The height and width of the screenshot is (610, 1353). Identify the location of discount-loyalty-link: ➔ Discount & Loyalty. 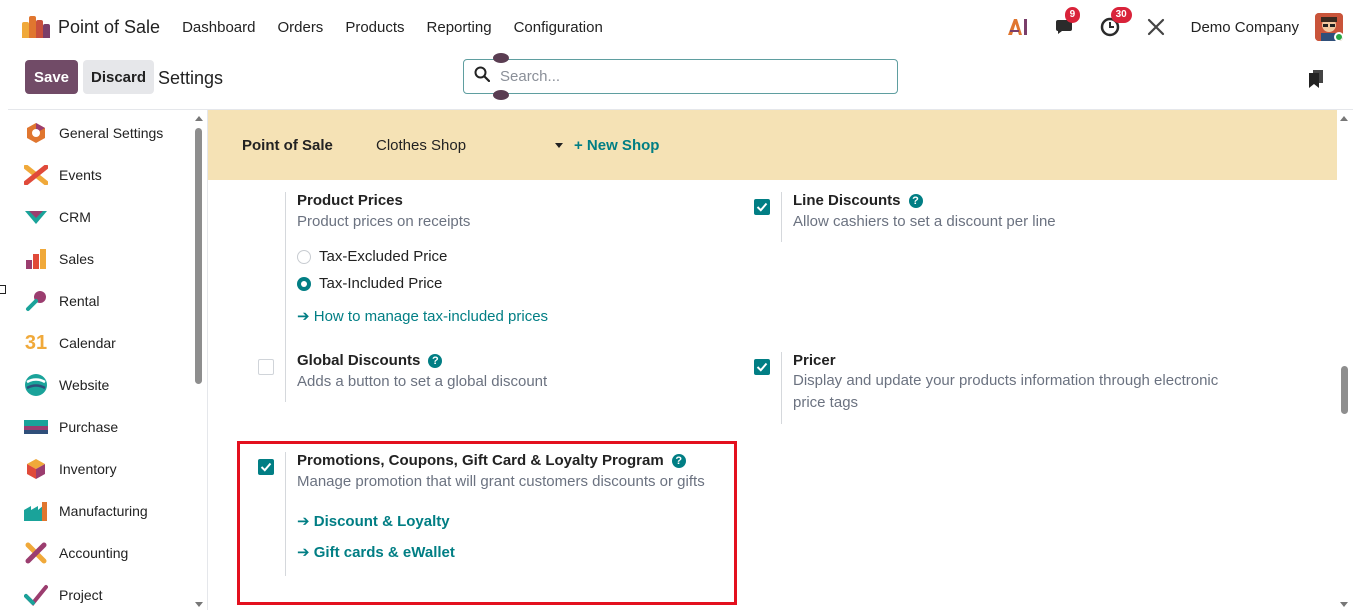
(511, 521).